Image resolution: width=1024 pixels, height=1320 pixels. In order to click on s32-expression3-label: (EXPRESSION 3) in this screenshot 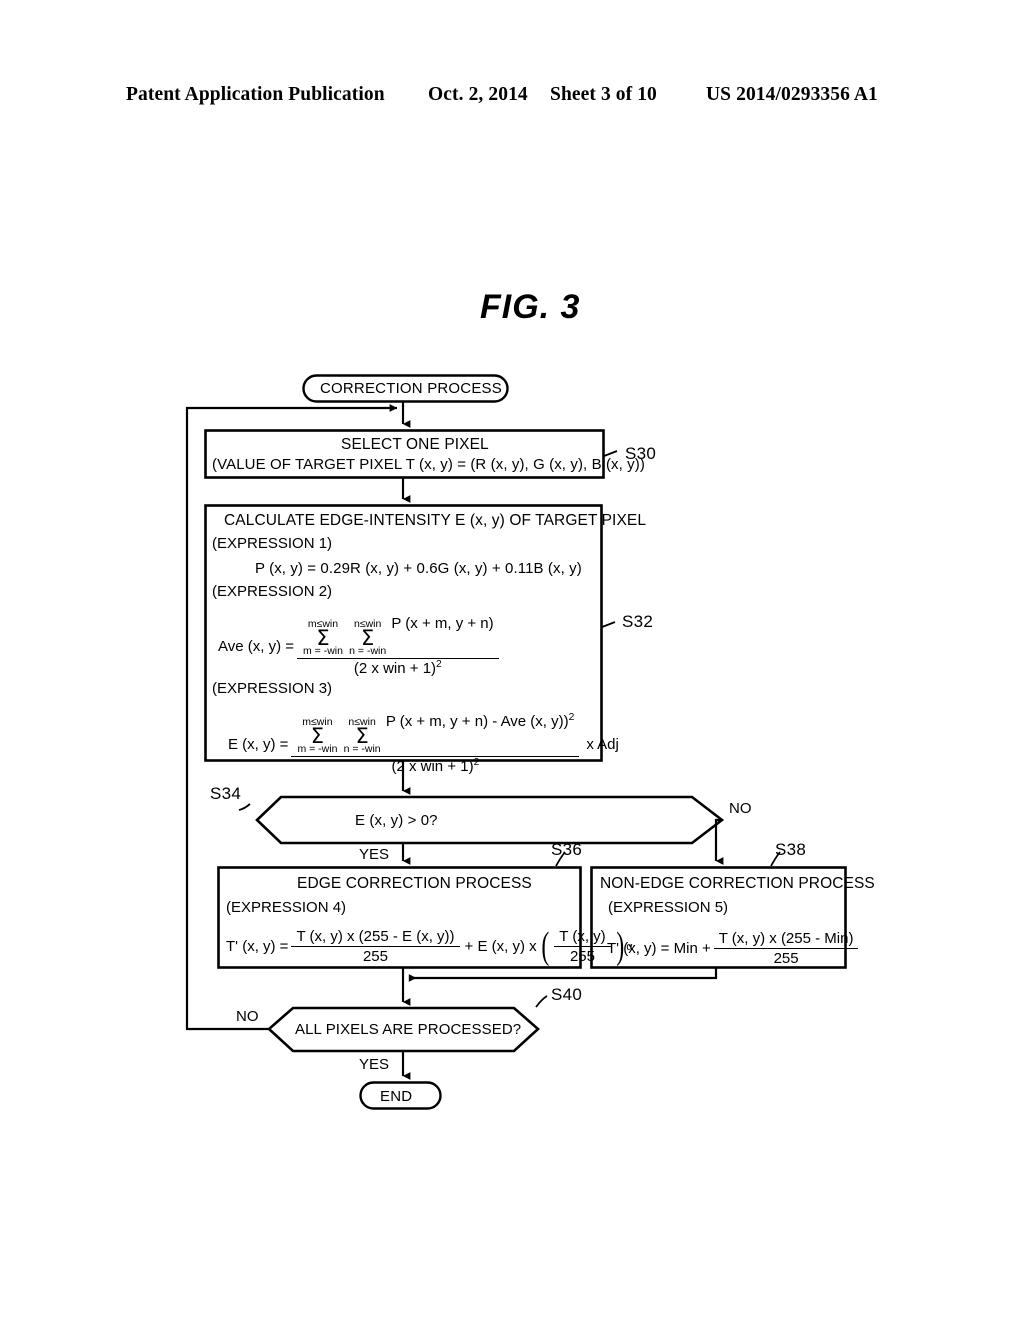, I will do `click(272, 688)`.